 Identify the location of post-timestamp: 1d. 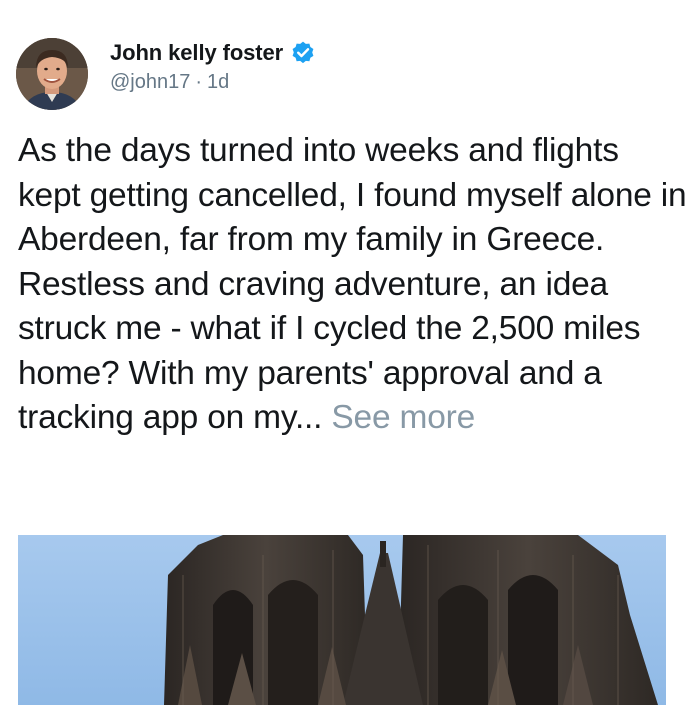
(218, 82).